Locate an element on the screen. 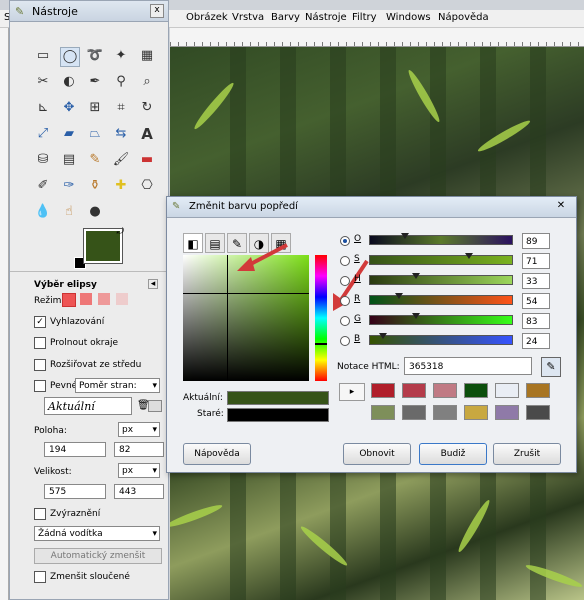 The width and height of the screenshot is (584, 600). channel-slider-b is located at coordinates (441, 339).